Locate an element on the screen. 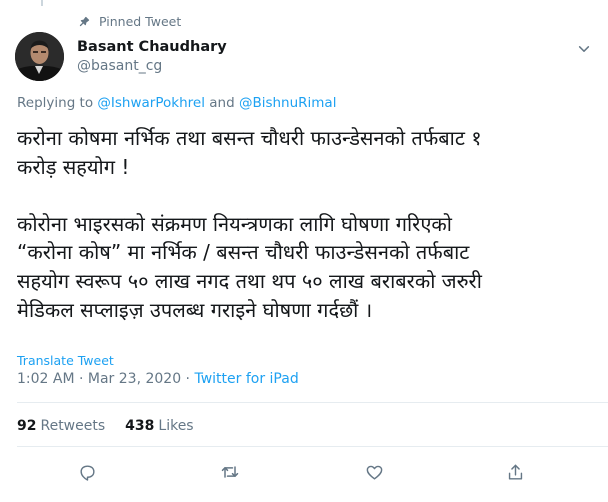  like-icon is located at coordinates (374, 474).